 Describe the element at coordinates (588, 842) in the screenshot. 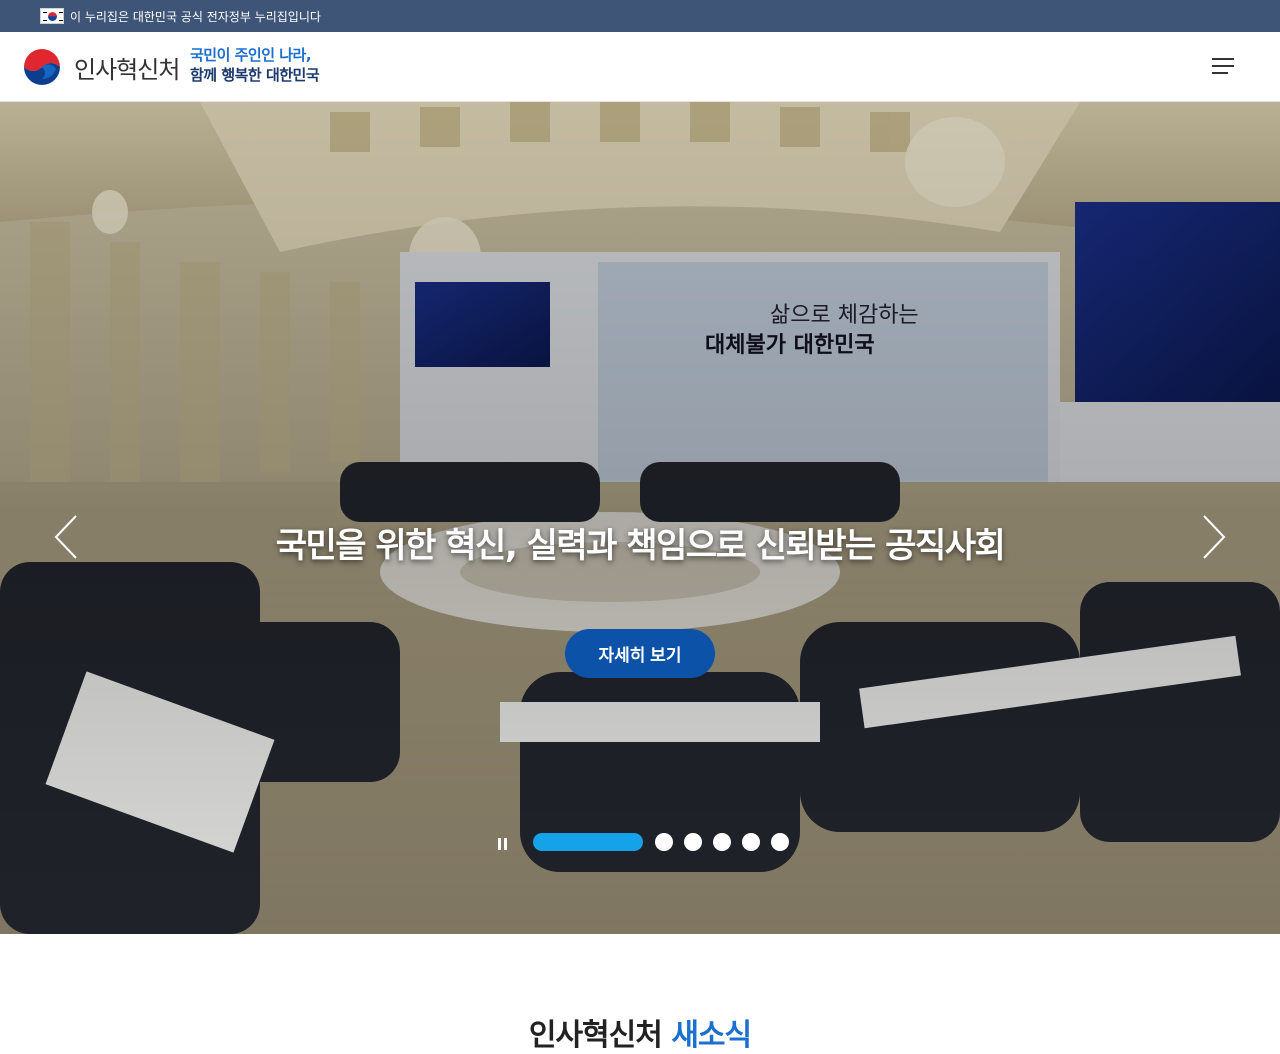

I see `slide-dot-1-active` at that location.